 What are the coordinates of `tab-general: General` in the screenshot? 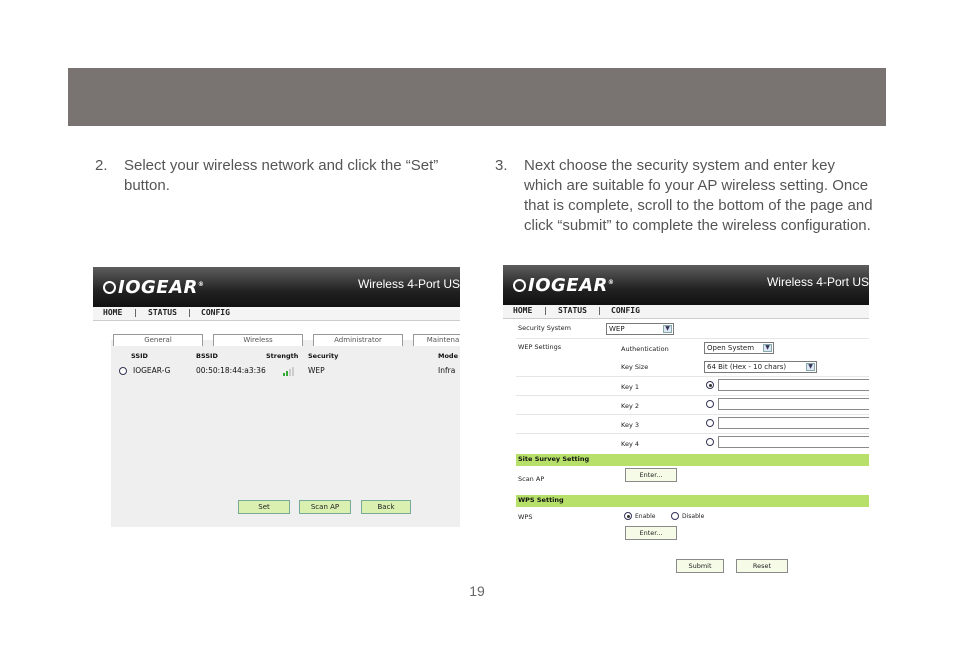 It's located at (158, 340).